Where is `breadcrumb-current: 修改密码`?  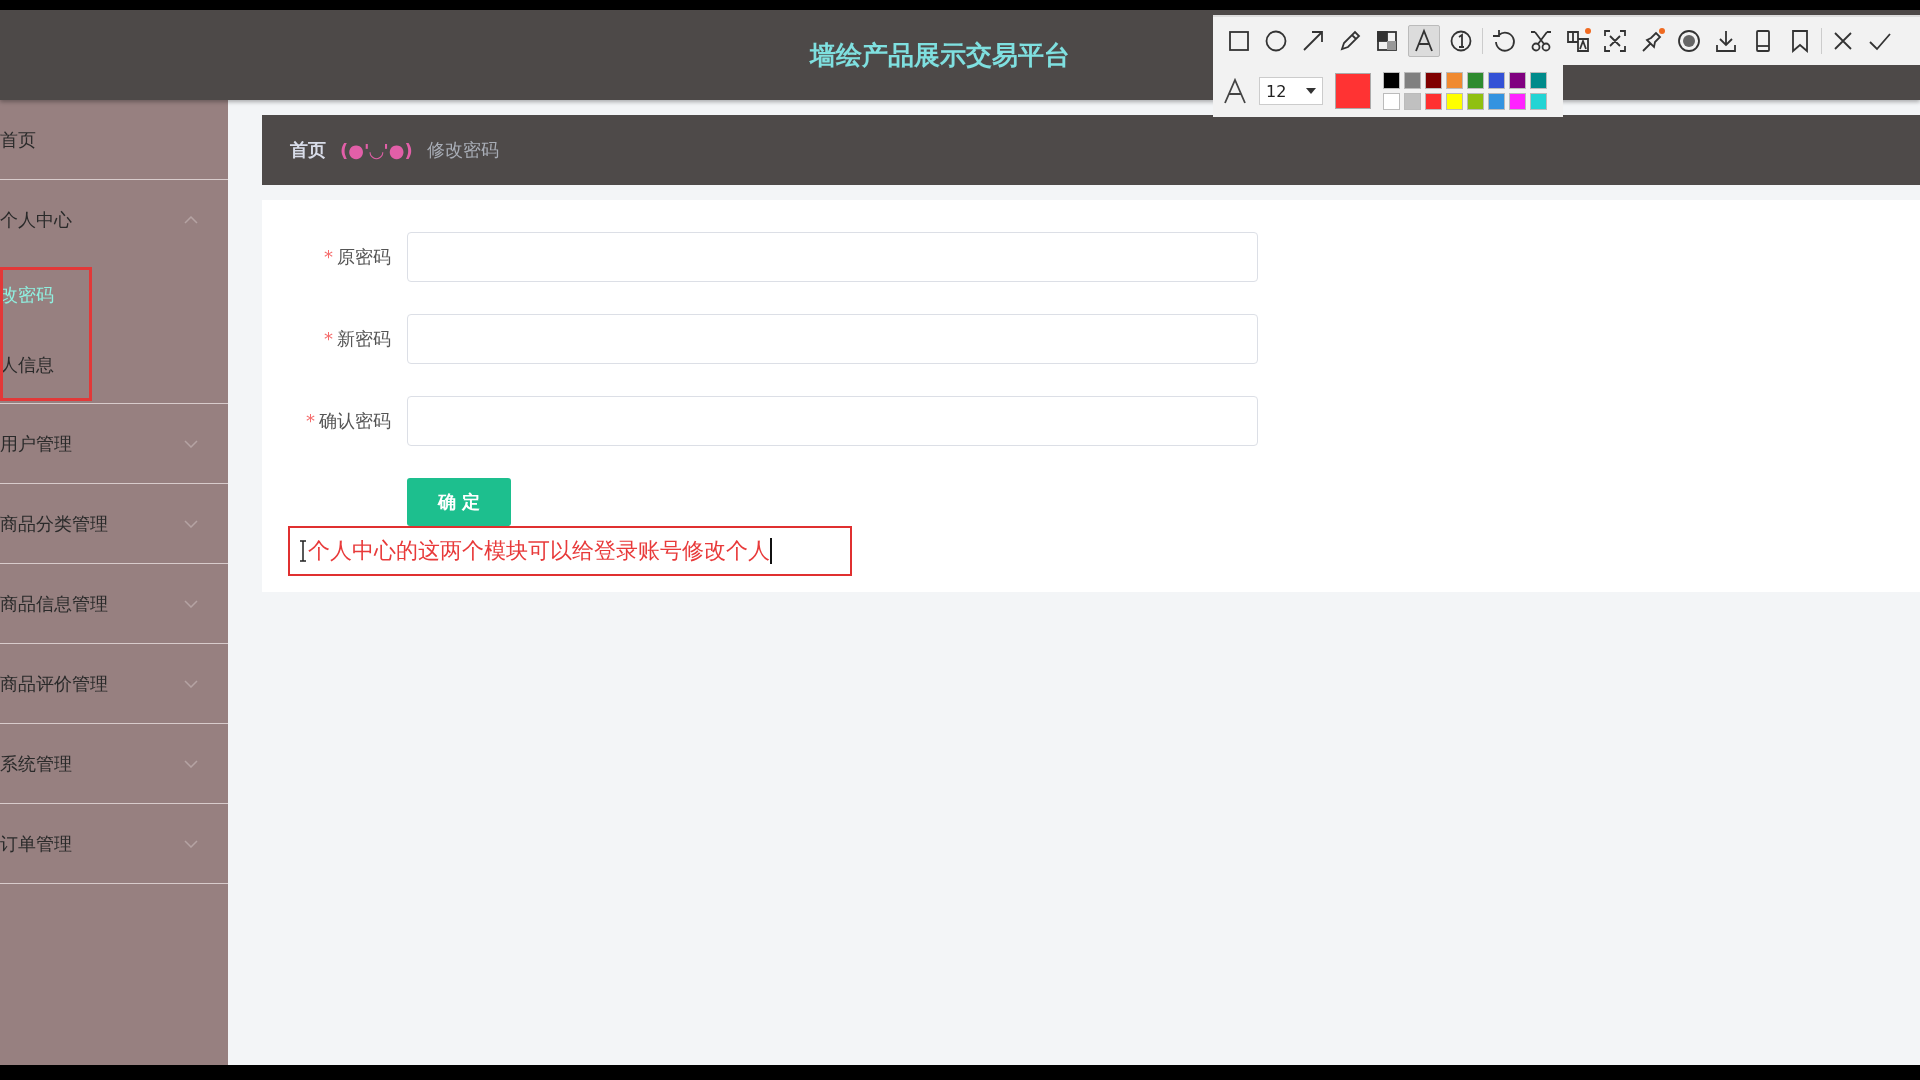 breadcrumb-current: 修改密码 is located at coordinates (462, 150).